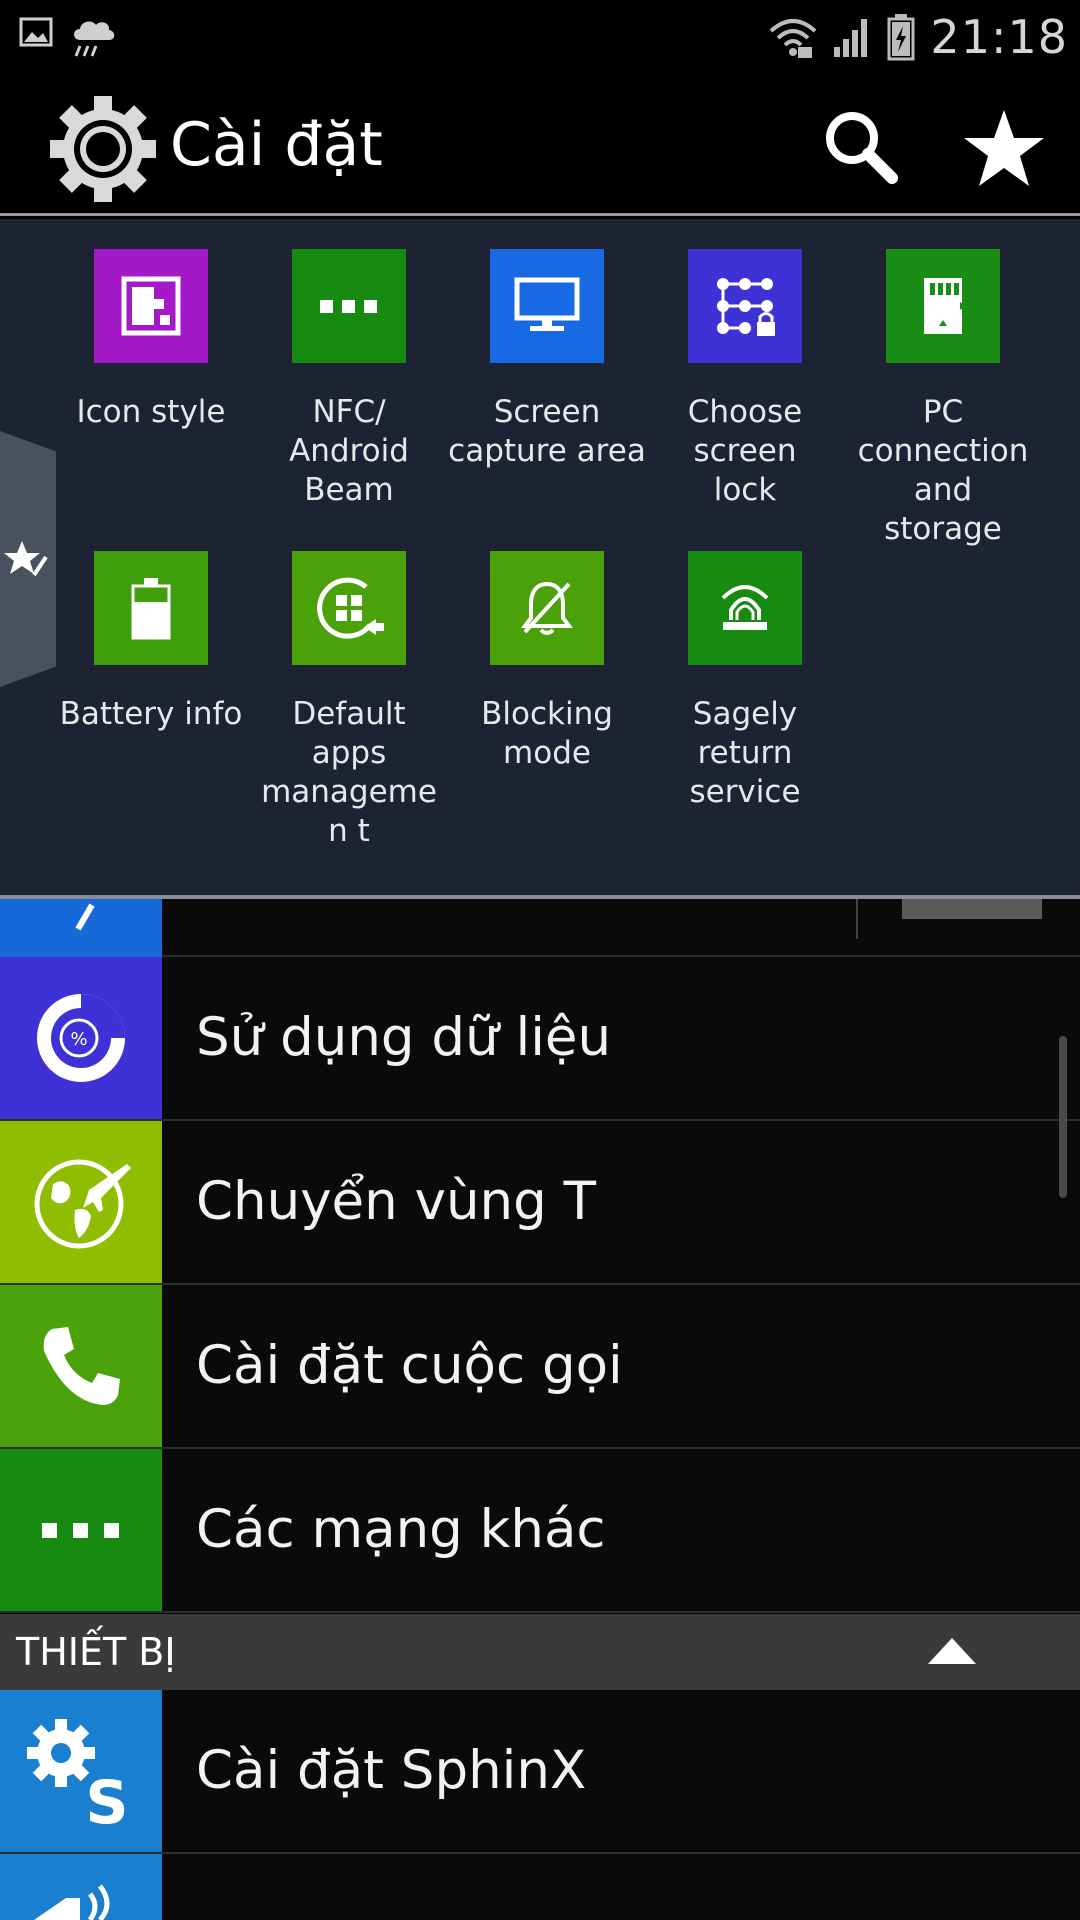 Image resolution: width=1080 pixels, height=1920 pixels. I want to click on list-item-label: Chuyển vùng T, so click(396, 1201).